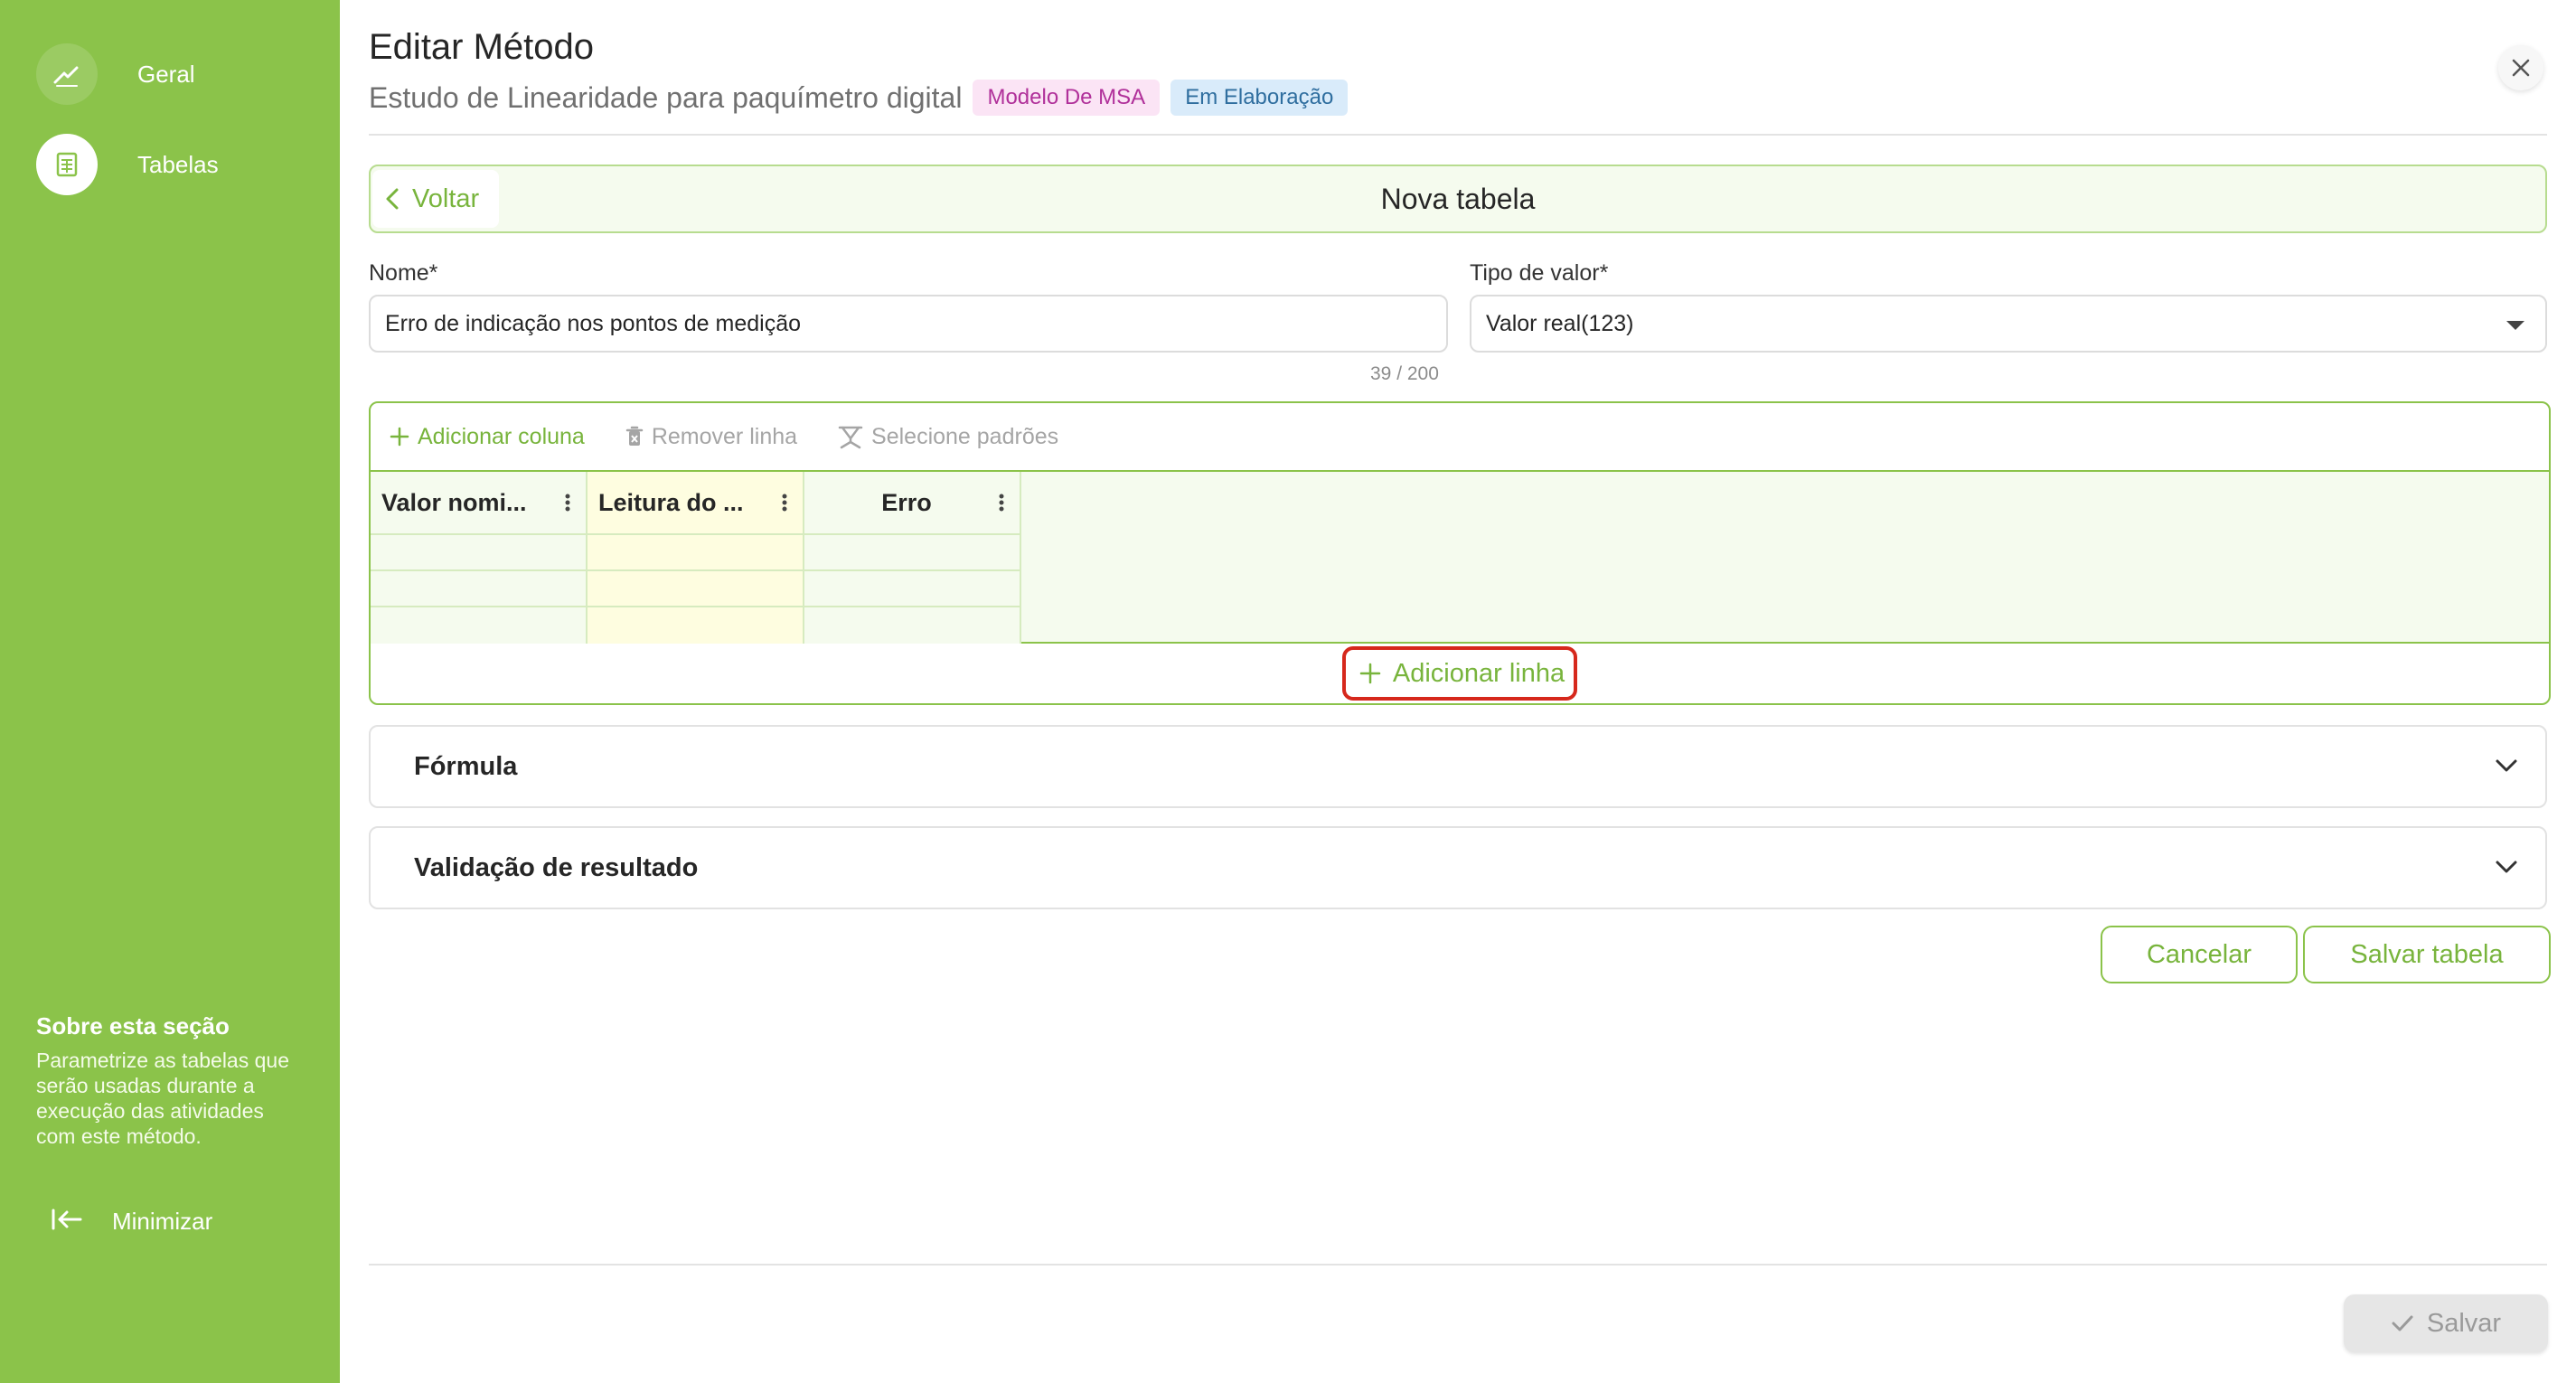 The image size is (2576, 1383). What do you see at coordinates (1539, 273) in the screenshot?
I see `value-type-label: Tipo de valor*` at bounding box center [1539, 273].